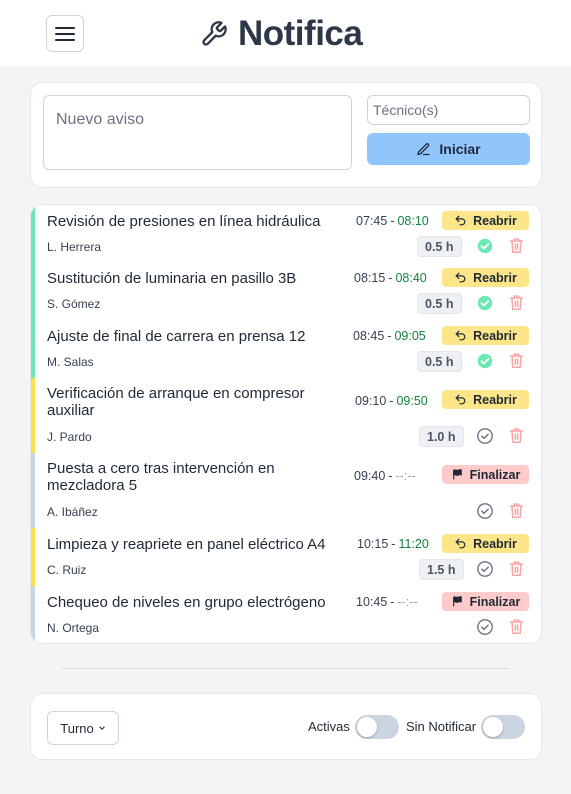 The image size is (571, 794). Describe the element at coordinates (214, 33) in the screenshot. I see `wrench-icon` at that location.